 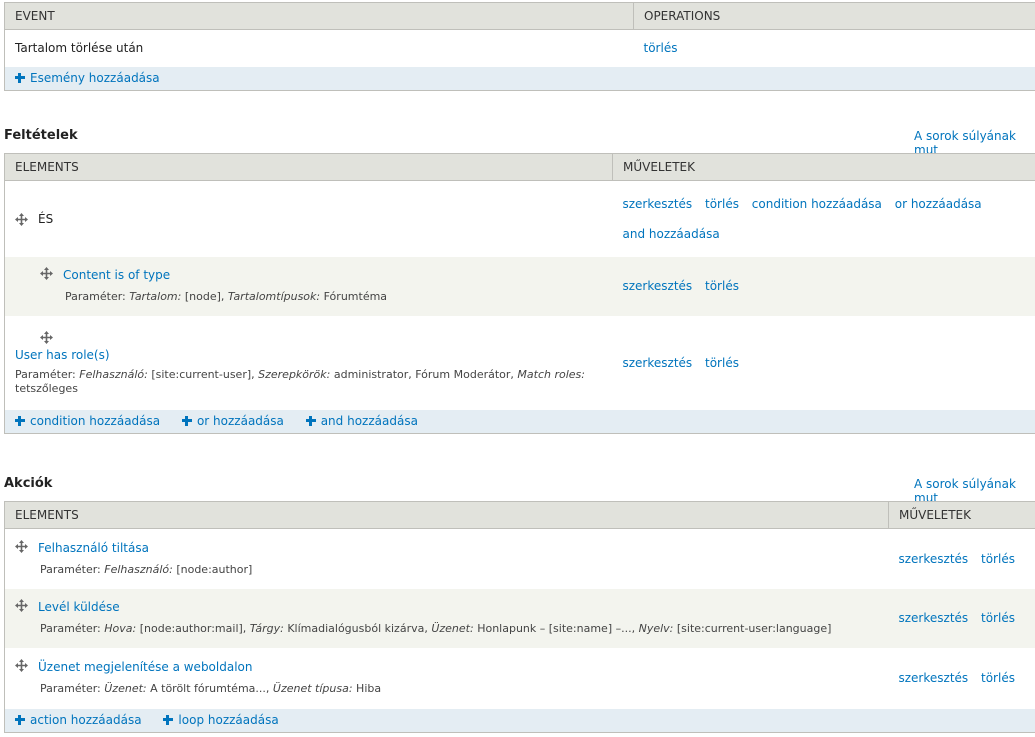 I want to click on block-user-edit-link: szerkesztés, so click(x=934, y=559).